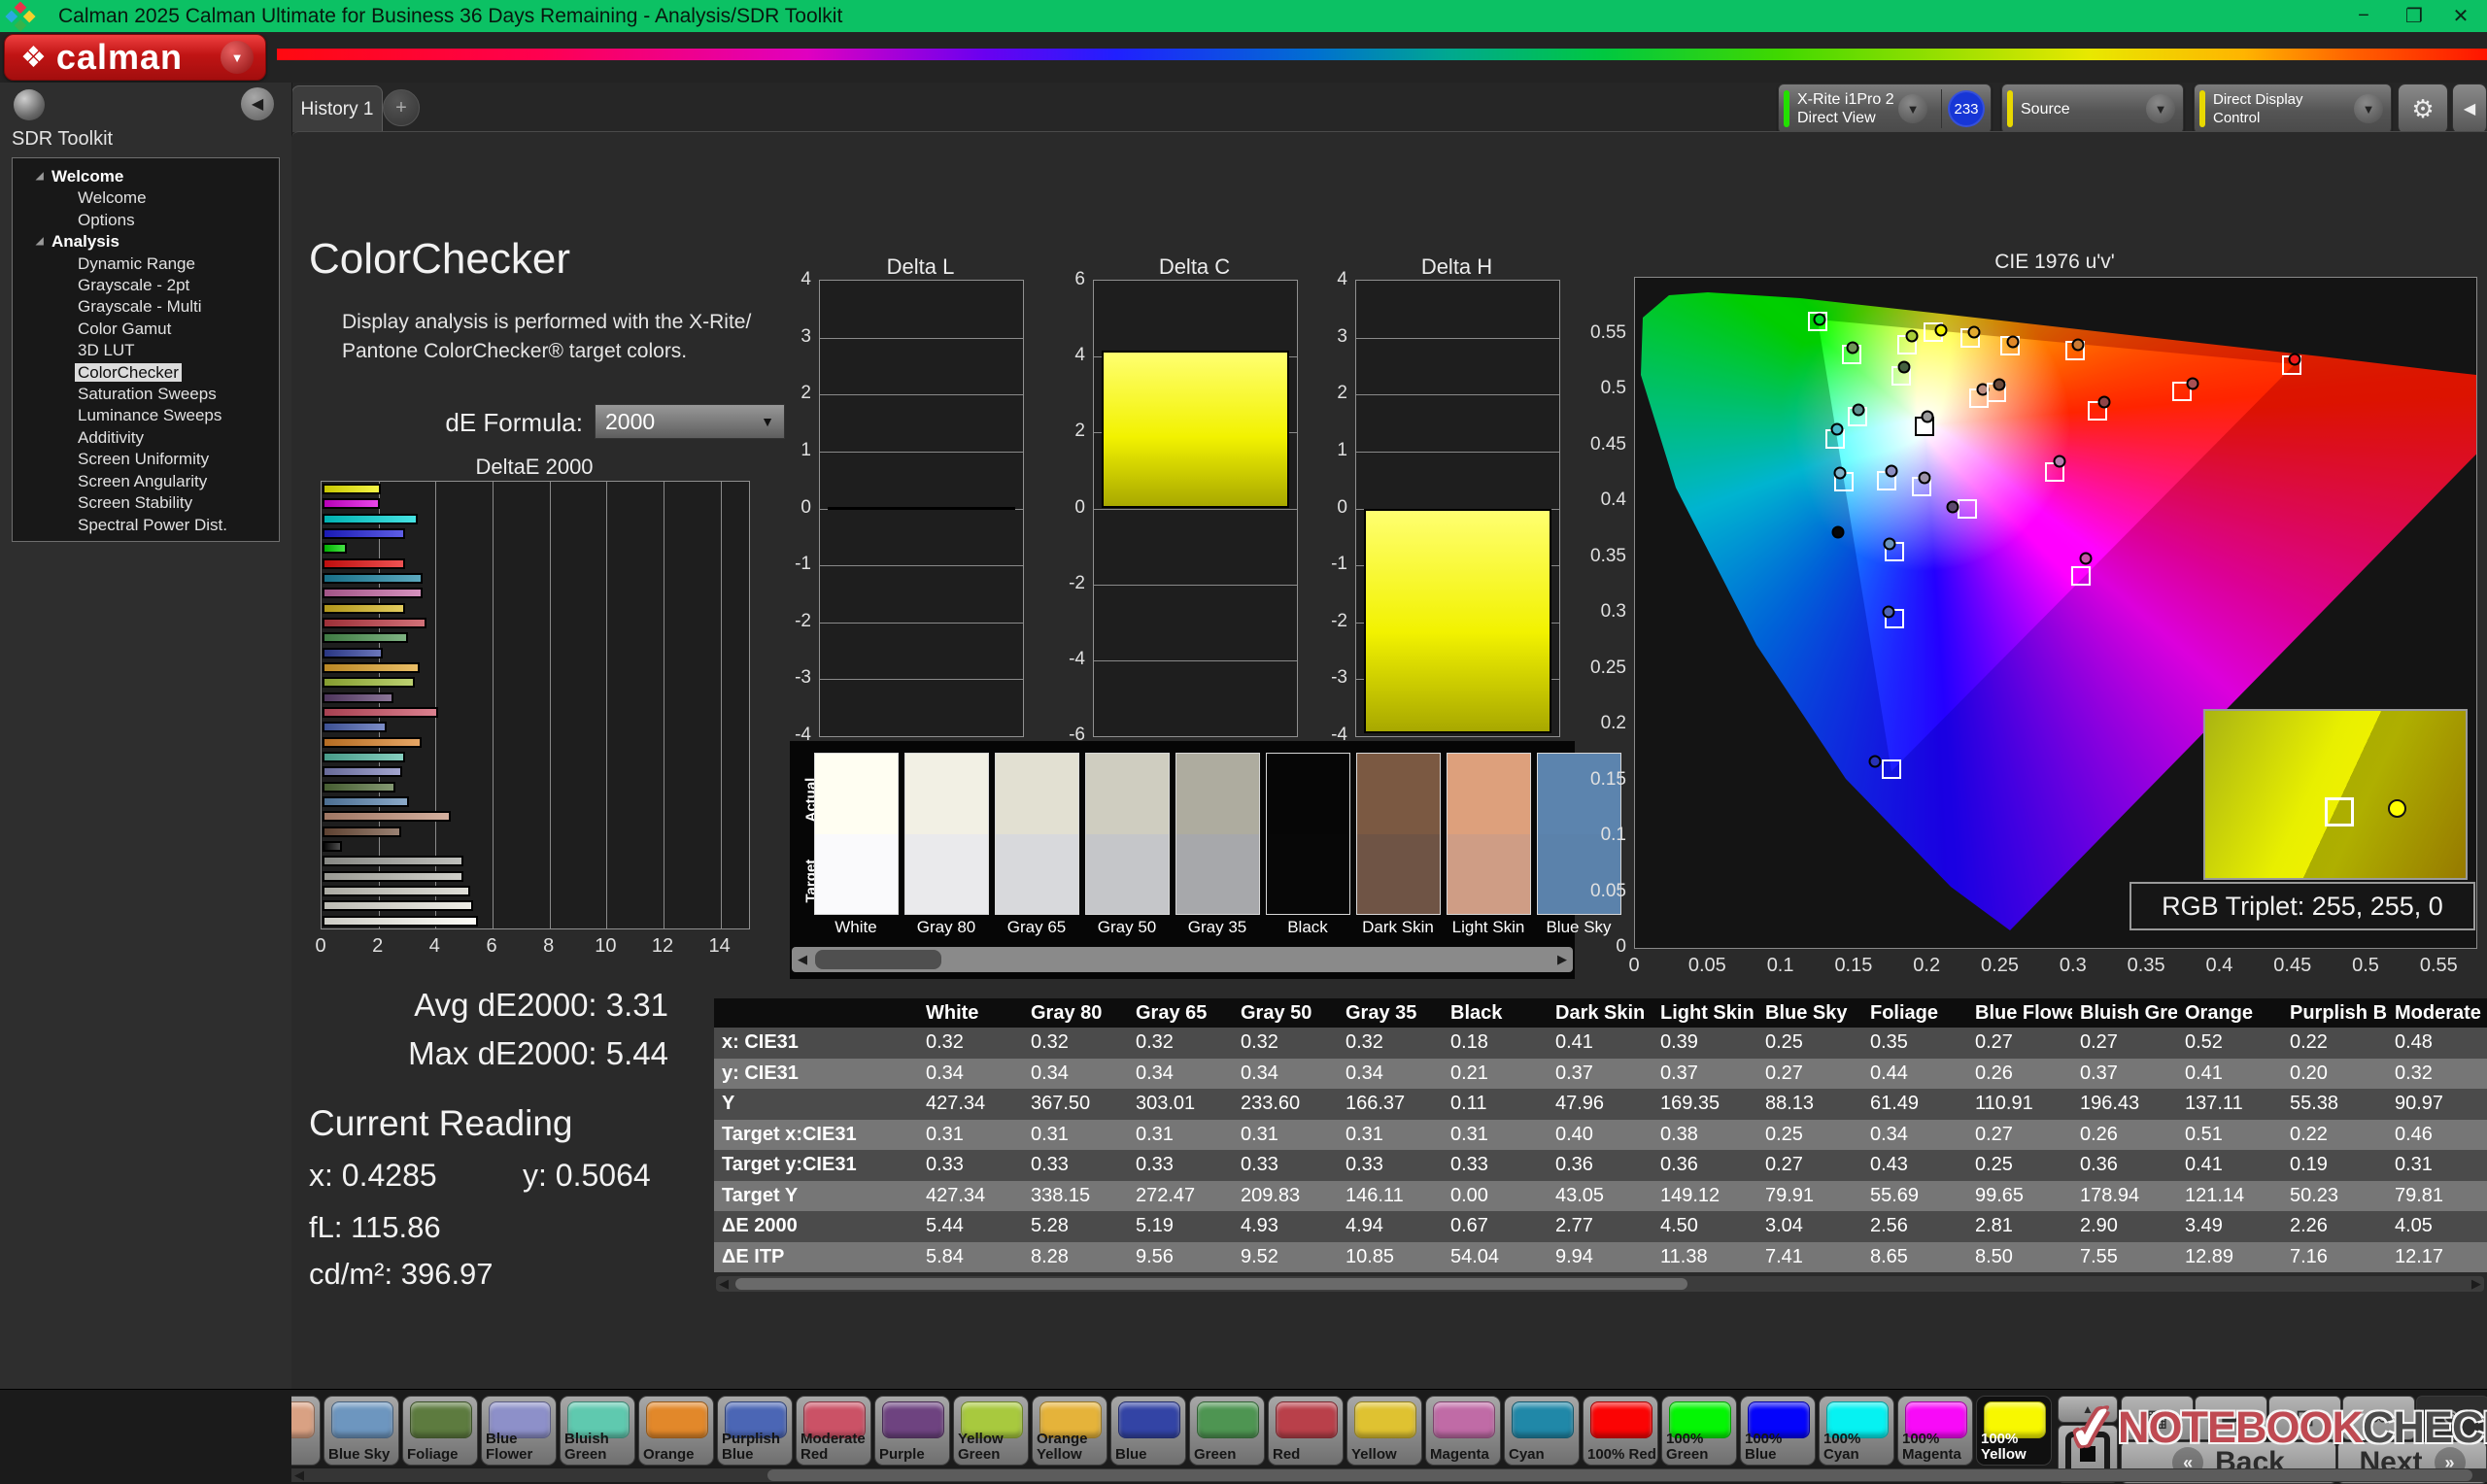 The width and height of the screenshot is (2487, 1484). What do you see at coordinates (146, 307) in the screenshot?
I see `sidebar-item-grayscale-multi: Grayscale - Multi` at bounding box center [146, 307].